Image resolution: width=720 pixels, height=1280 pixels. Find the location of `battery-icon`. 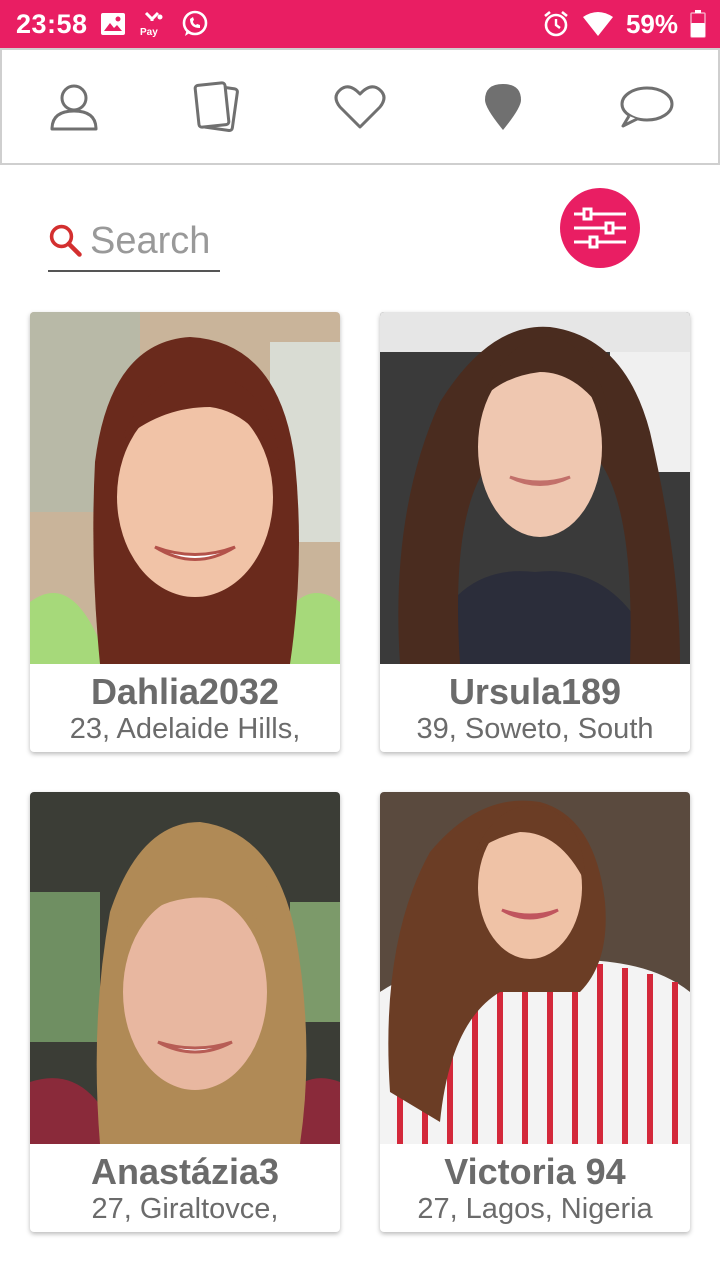

battery-icon is located at coordinates (698, 24).